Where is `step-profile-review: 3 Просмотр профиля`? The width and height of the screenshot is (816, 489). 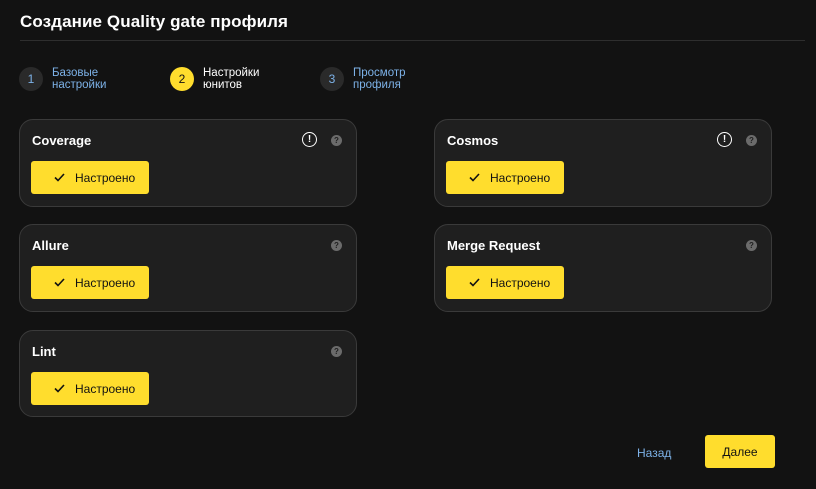
step-profile-review: 3 Просмотр профиля is located at coordinates (376, 79).